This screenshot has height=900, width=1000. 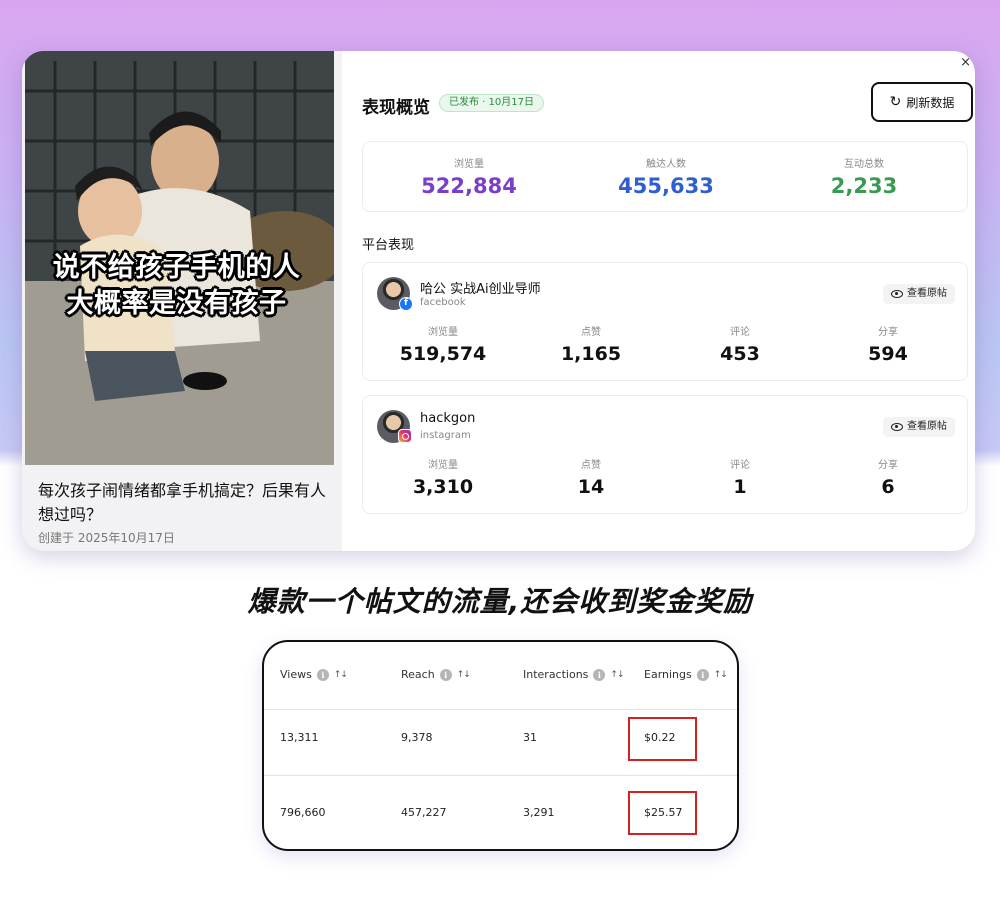 I want to click on column-header-label: Earnings, so click(x=668, y=674).